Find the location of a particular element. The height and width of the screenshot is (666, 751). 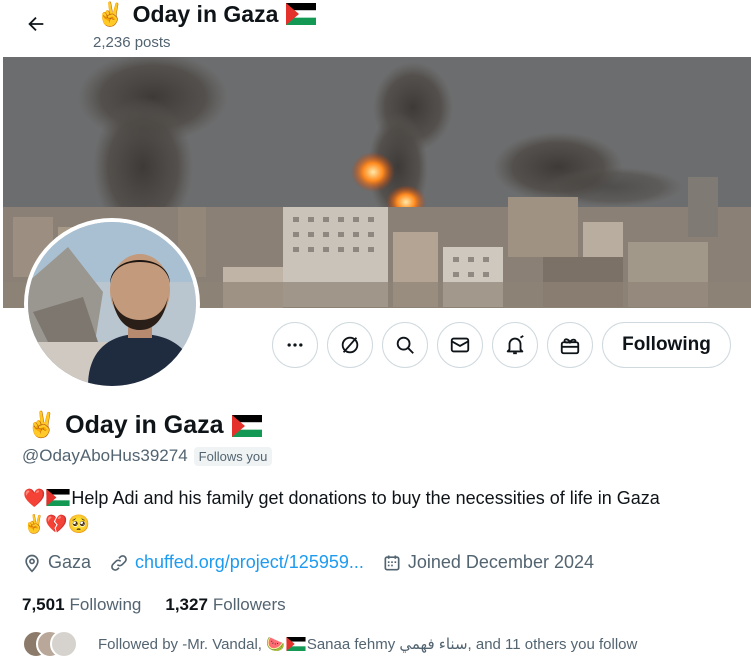

gift-button is located at coordinates (570, 345).